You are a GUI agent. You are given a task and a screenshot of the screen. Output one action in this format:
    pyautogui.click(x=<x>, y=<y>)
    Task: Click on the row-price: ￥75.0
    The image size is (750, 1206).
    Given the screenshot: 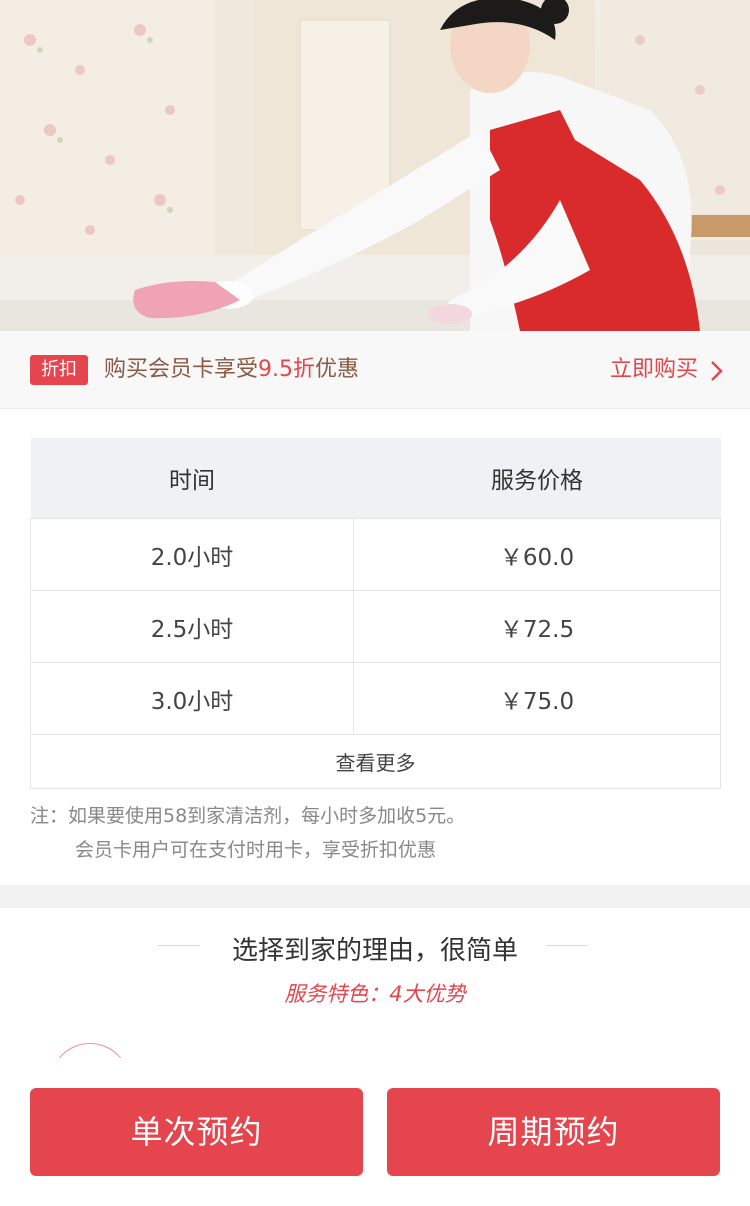 What is the action you would take?
    pyautogui.click(x=537, y=698)
    